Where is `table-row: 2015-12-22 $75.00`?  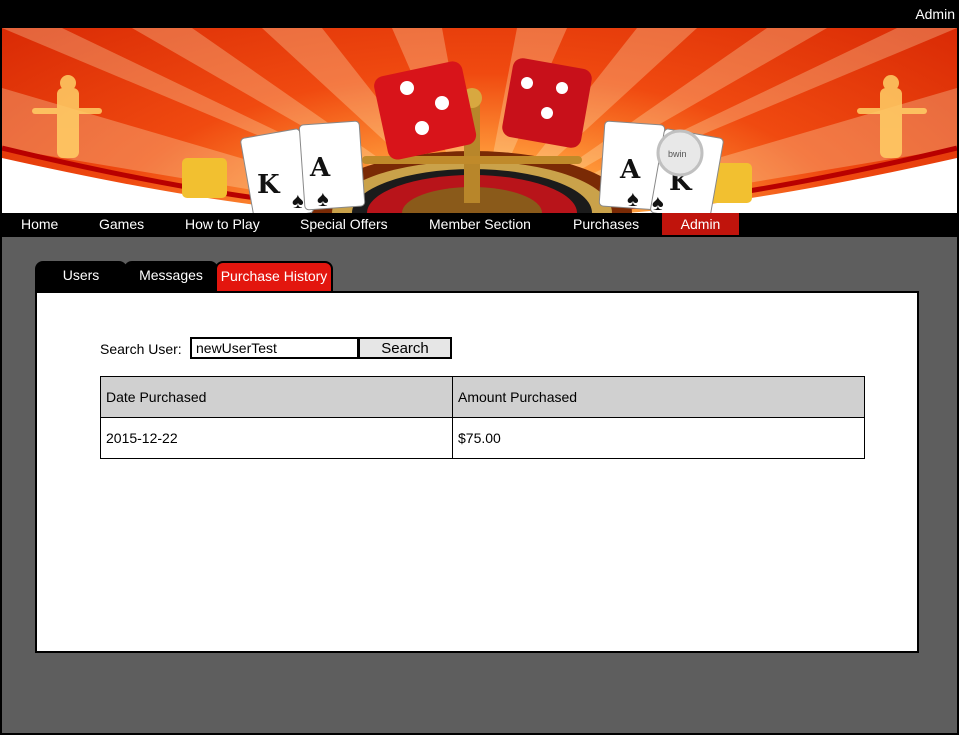
table-row: 2015-12-22 $75.00 is located at coordinates (482, 438).